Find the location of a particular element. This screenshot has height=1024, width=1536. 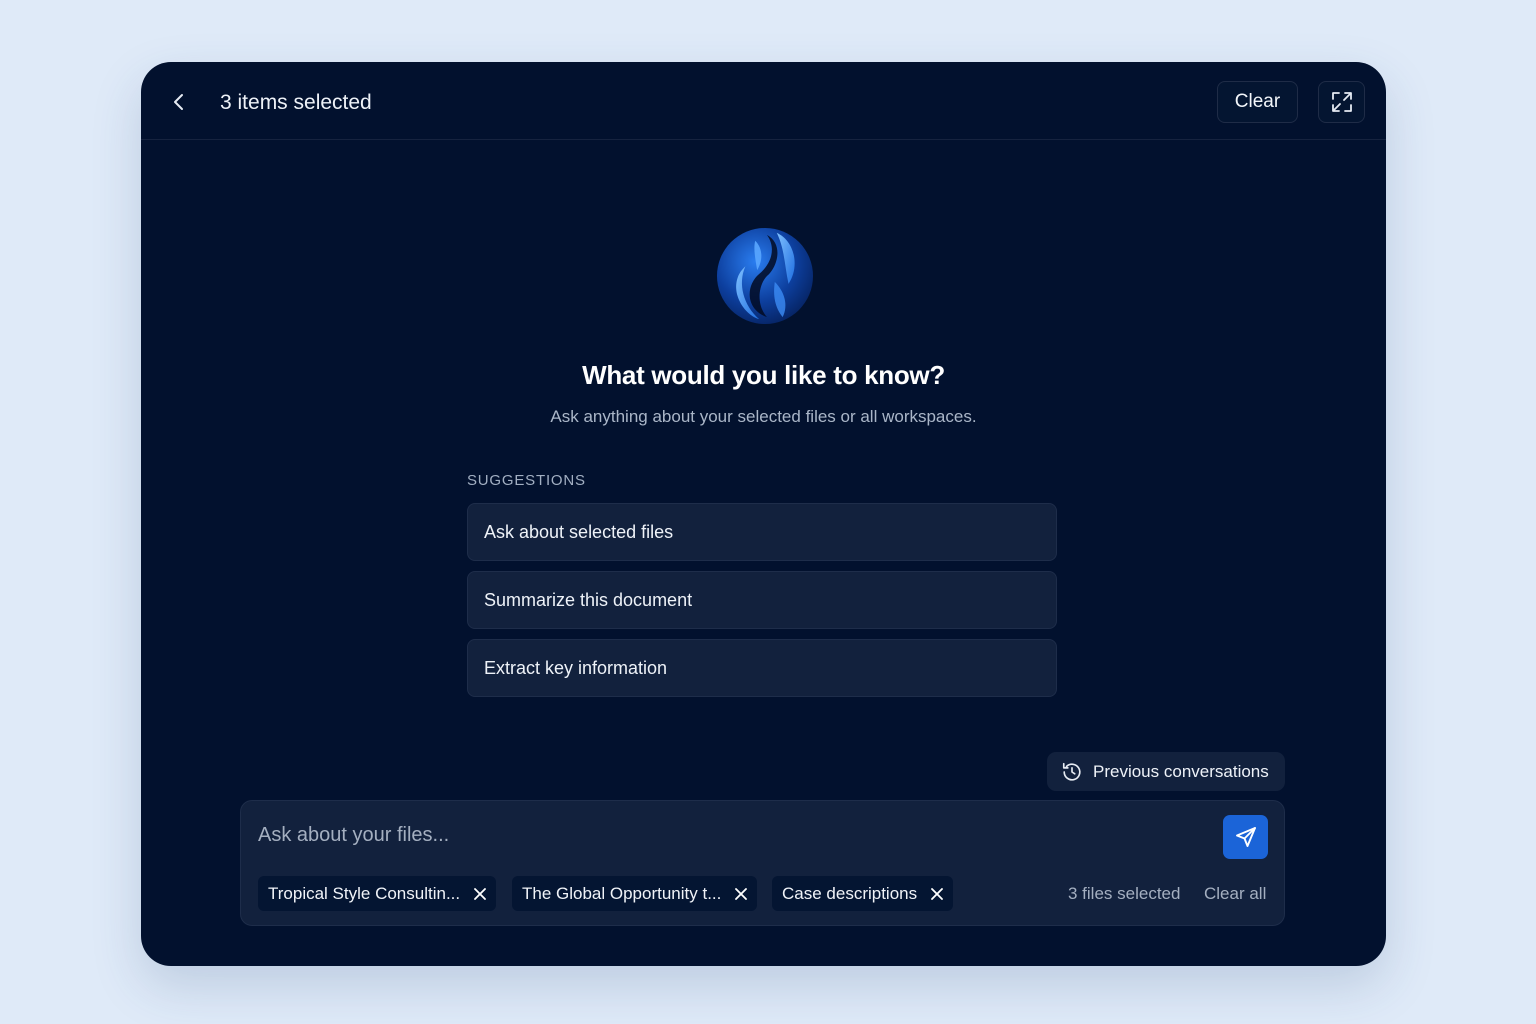

suggestion-extract-key-information: Extract key information is located at coordinates (762, 668).